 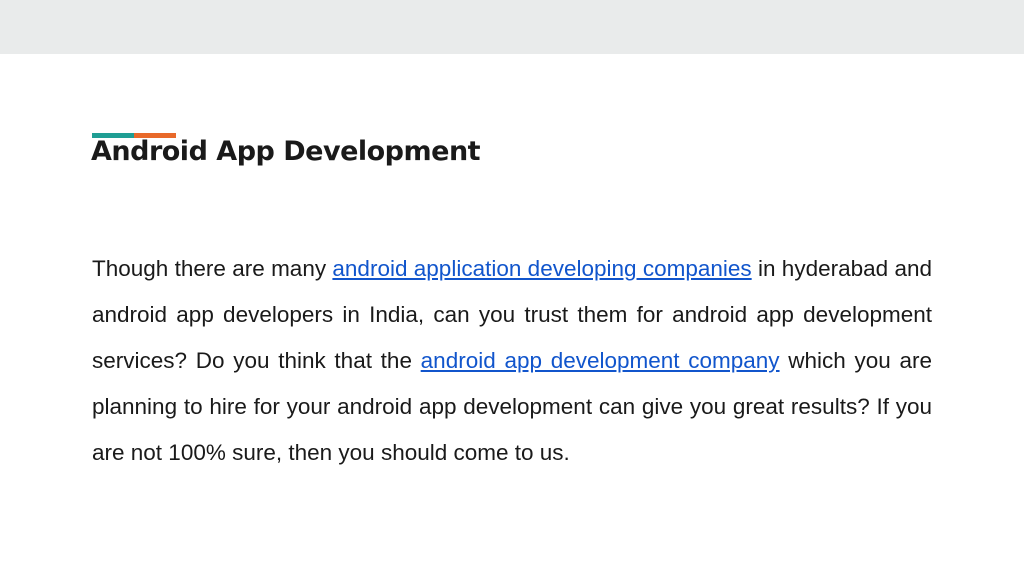 What do you see at coordinates (600, 360) in the screenshot?
I see `link-android-app-development-company: android app development company` at bounding box center [600, 360].